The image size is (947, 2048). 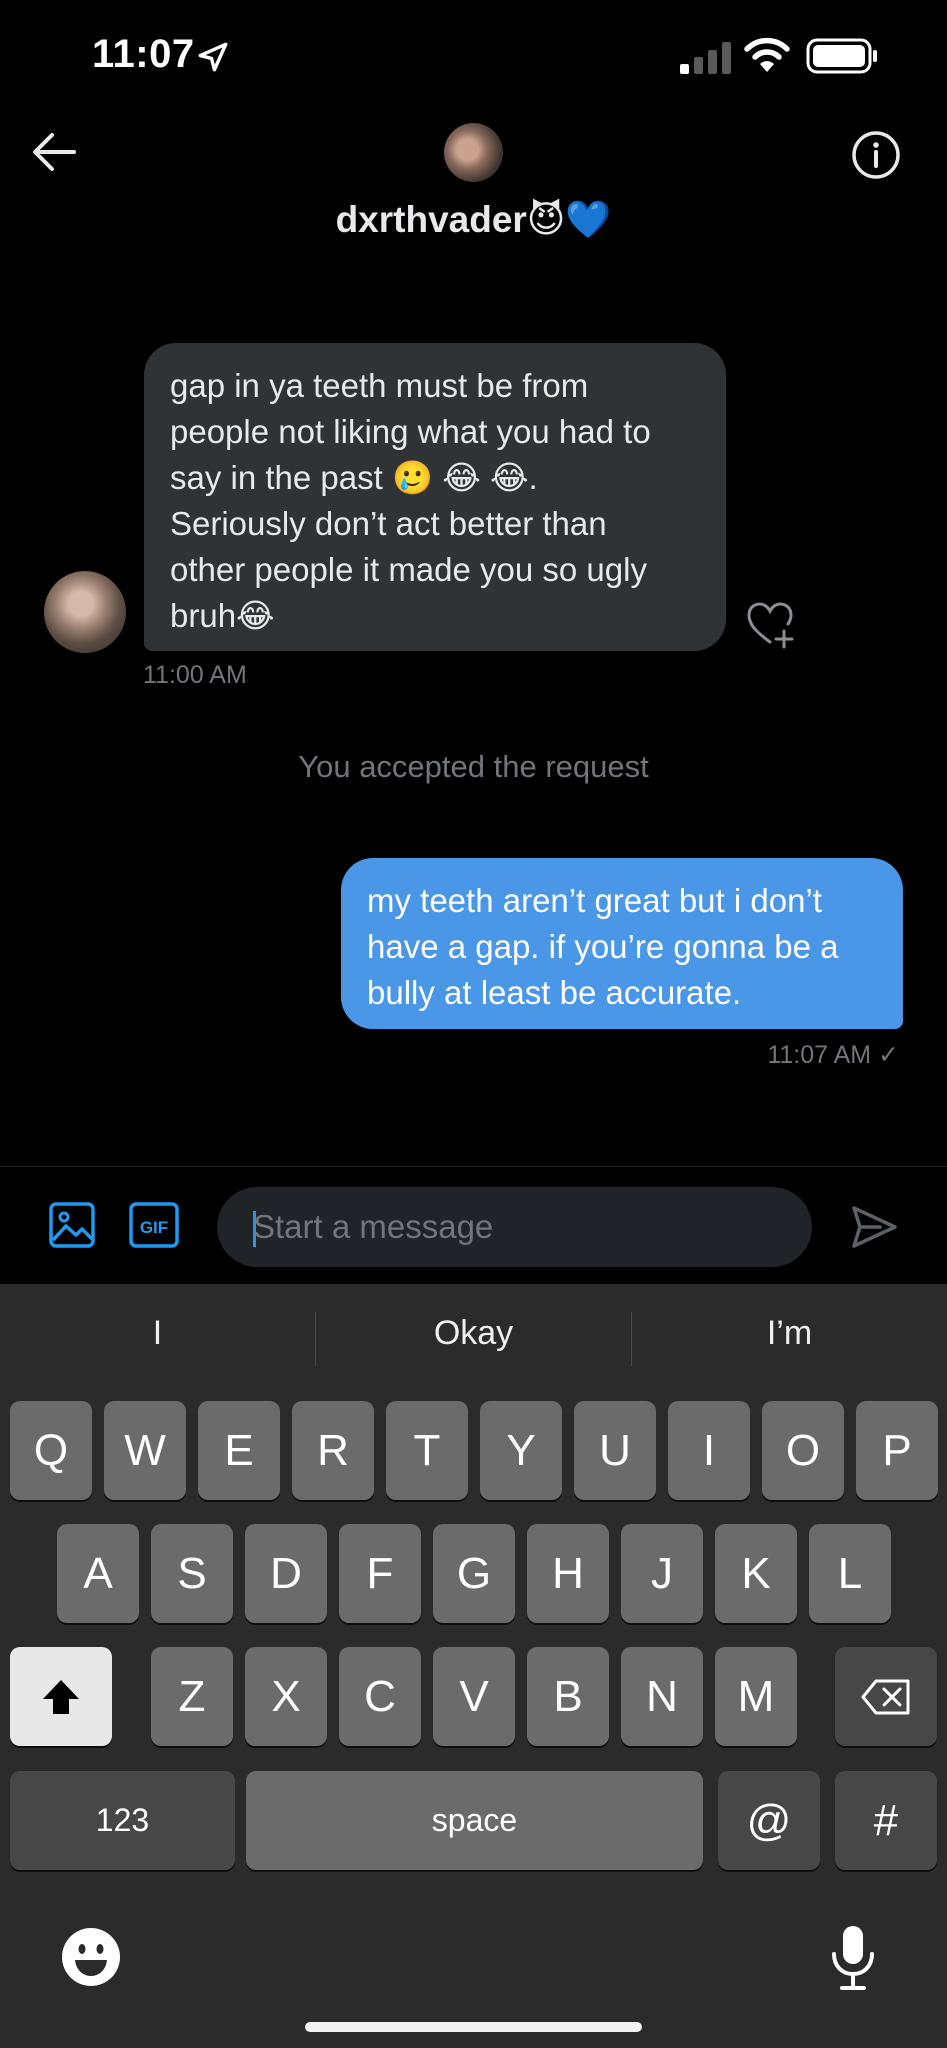 What do you see at coordinates (239, 1450) in the screenshot?
I see `key-e: E` at bounding box center [239, 1450].